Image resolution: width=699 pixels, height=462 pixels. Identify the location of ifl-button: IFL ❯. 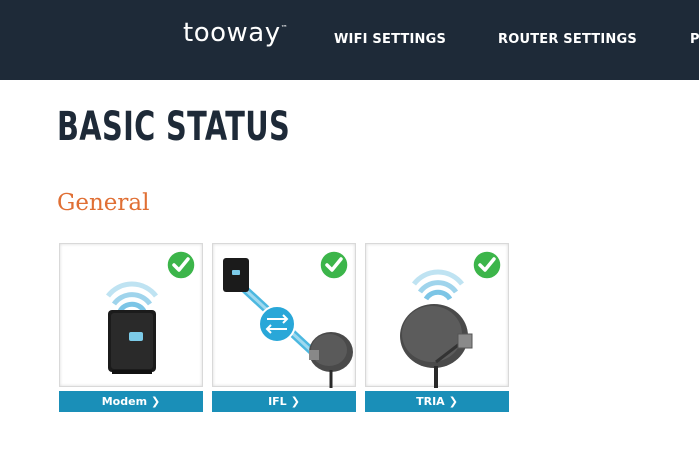
(284, 401).